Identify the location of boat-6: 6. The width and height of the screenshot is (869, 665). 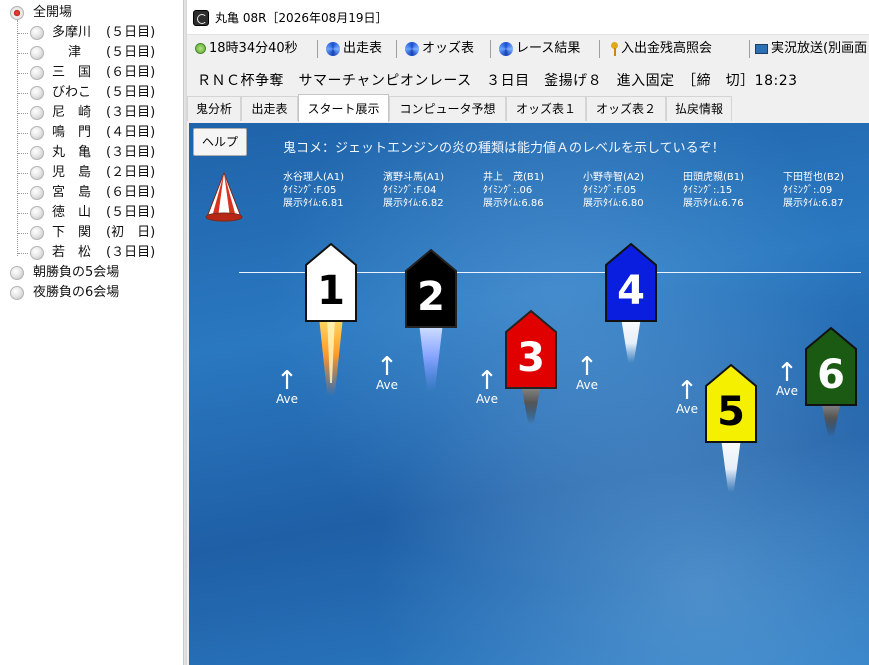
(831, 406).